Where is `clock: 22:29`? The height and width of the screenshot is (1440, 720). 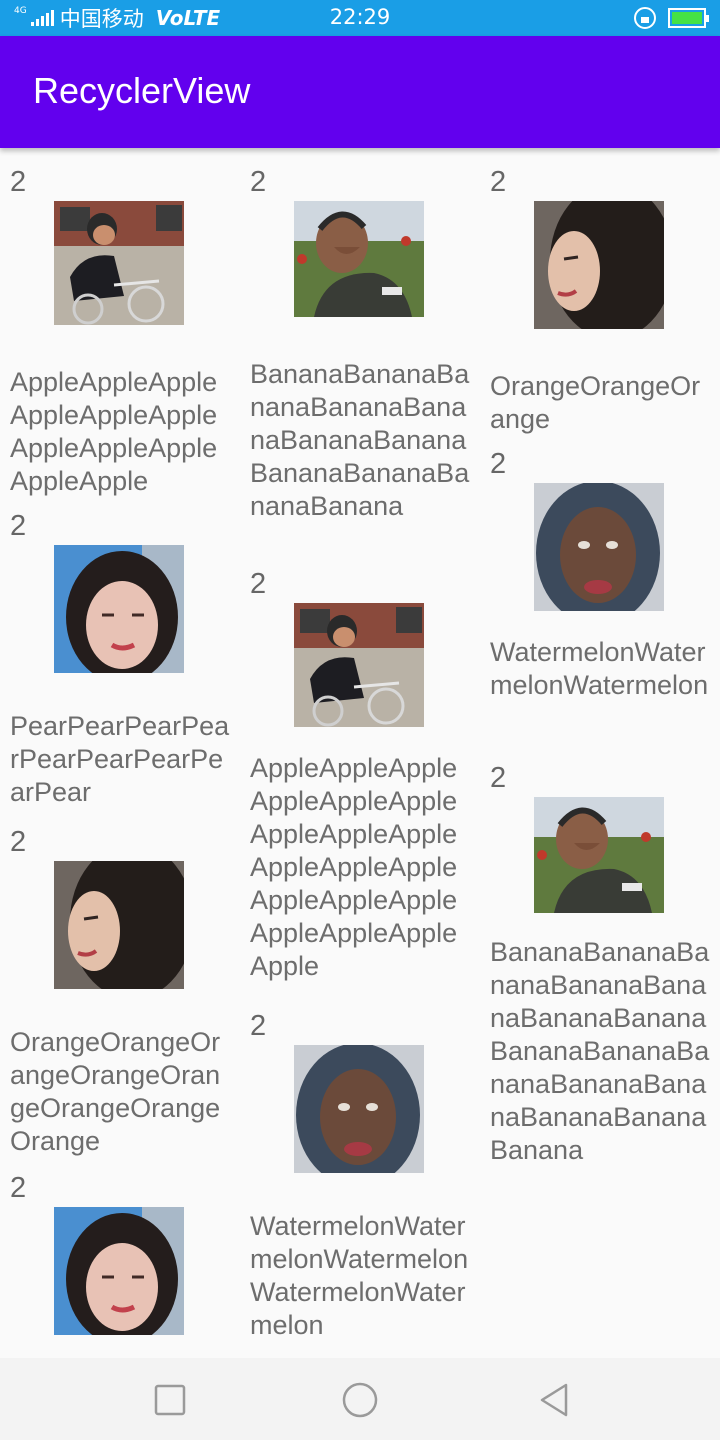 clock: 22:29 is located at coordinates (360, 17).